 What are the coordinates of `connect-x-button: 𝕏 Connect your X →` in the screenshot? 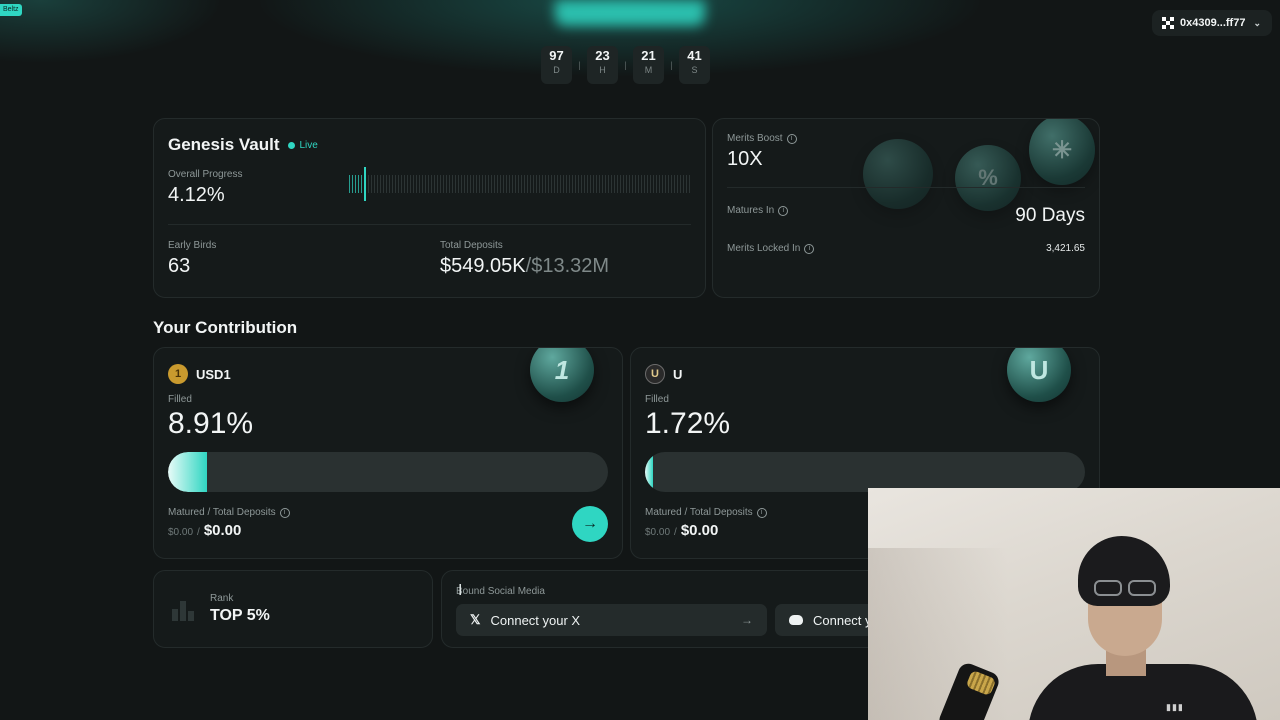 It's located at (611, 620).